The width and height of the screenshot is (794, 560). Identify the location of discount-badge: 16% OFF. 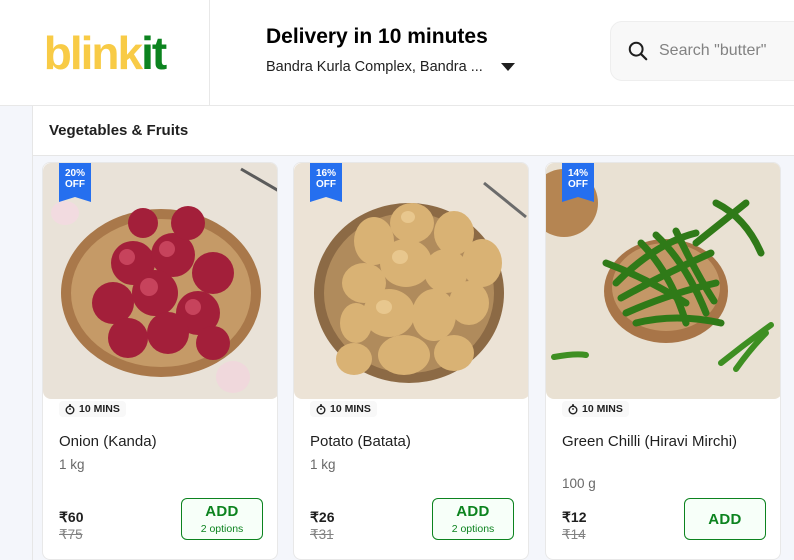
(326, 182).